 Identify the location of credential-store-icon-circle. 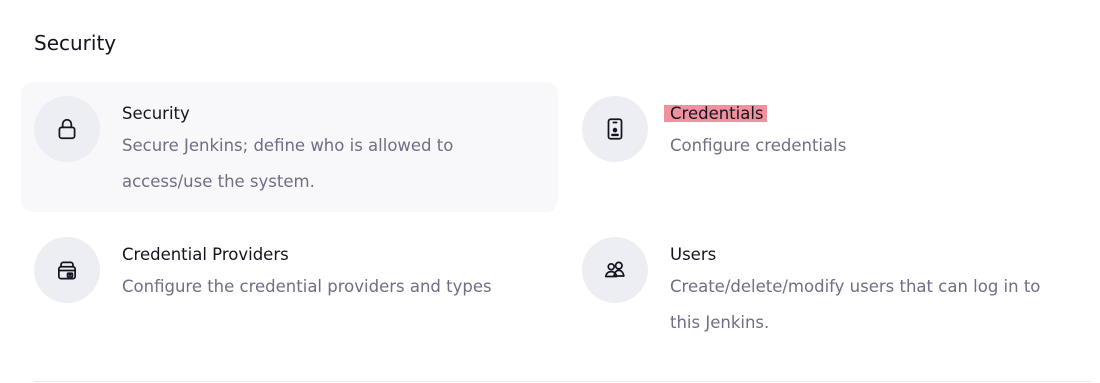
(67, 270).